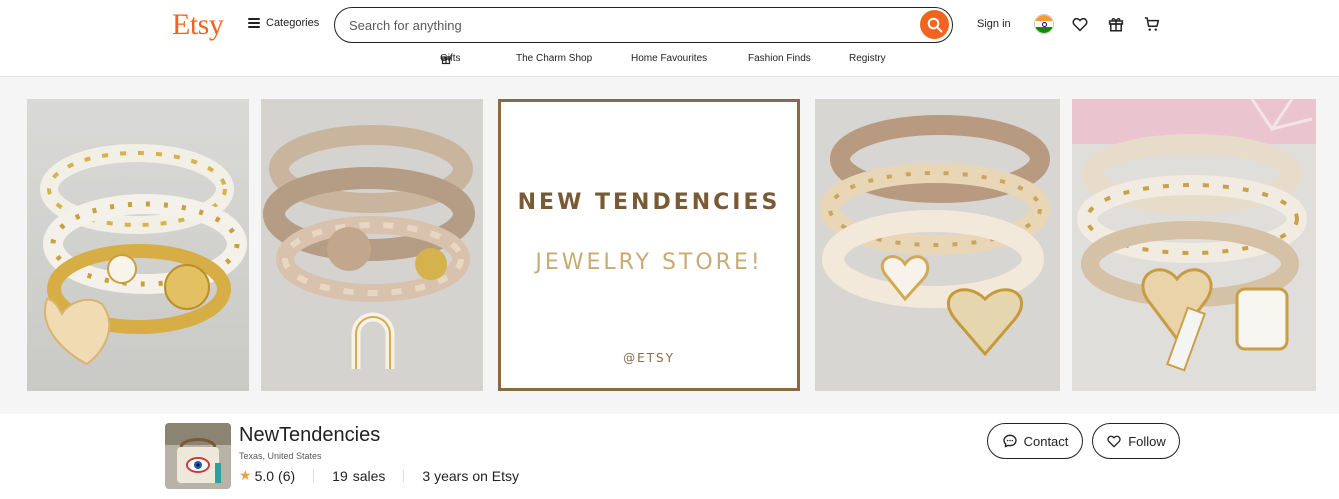  I want to click on shop-rating: 5.0, so click(264, 475).